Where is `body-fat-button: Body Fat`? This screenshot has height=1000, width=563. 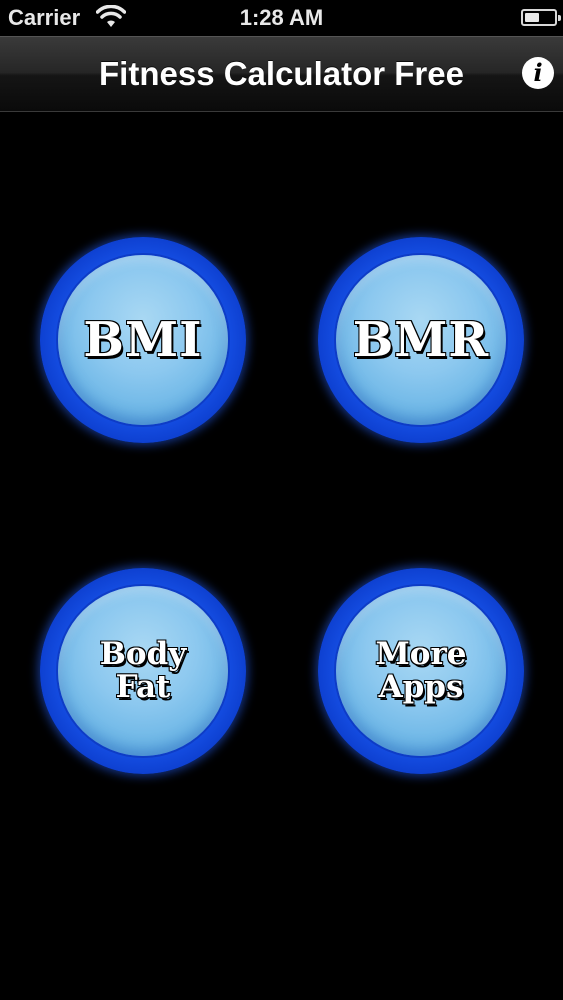 body-fat-button: Body Fat is located at coordinates (143, 671).